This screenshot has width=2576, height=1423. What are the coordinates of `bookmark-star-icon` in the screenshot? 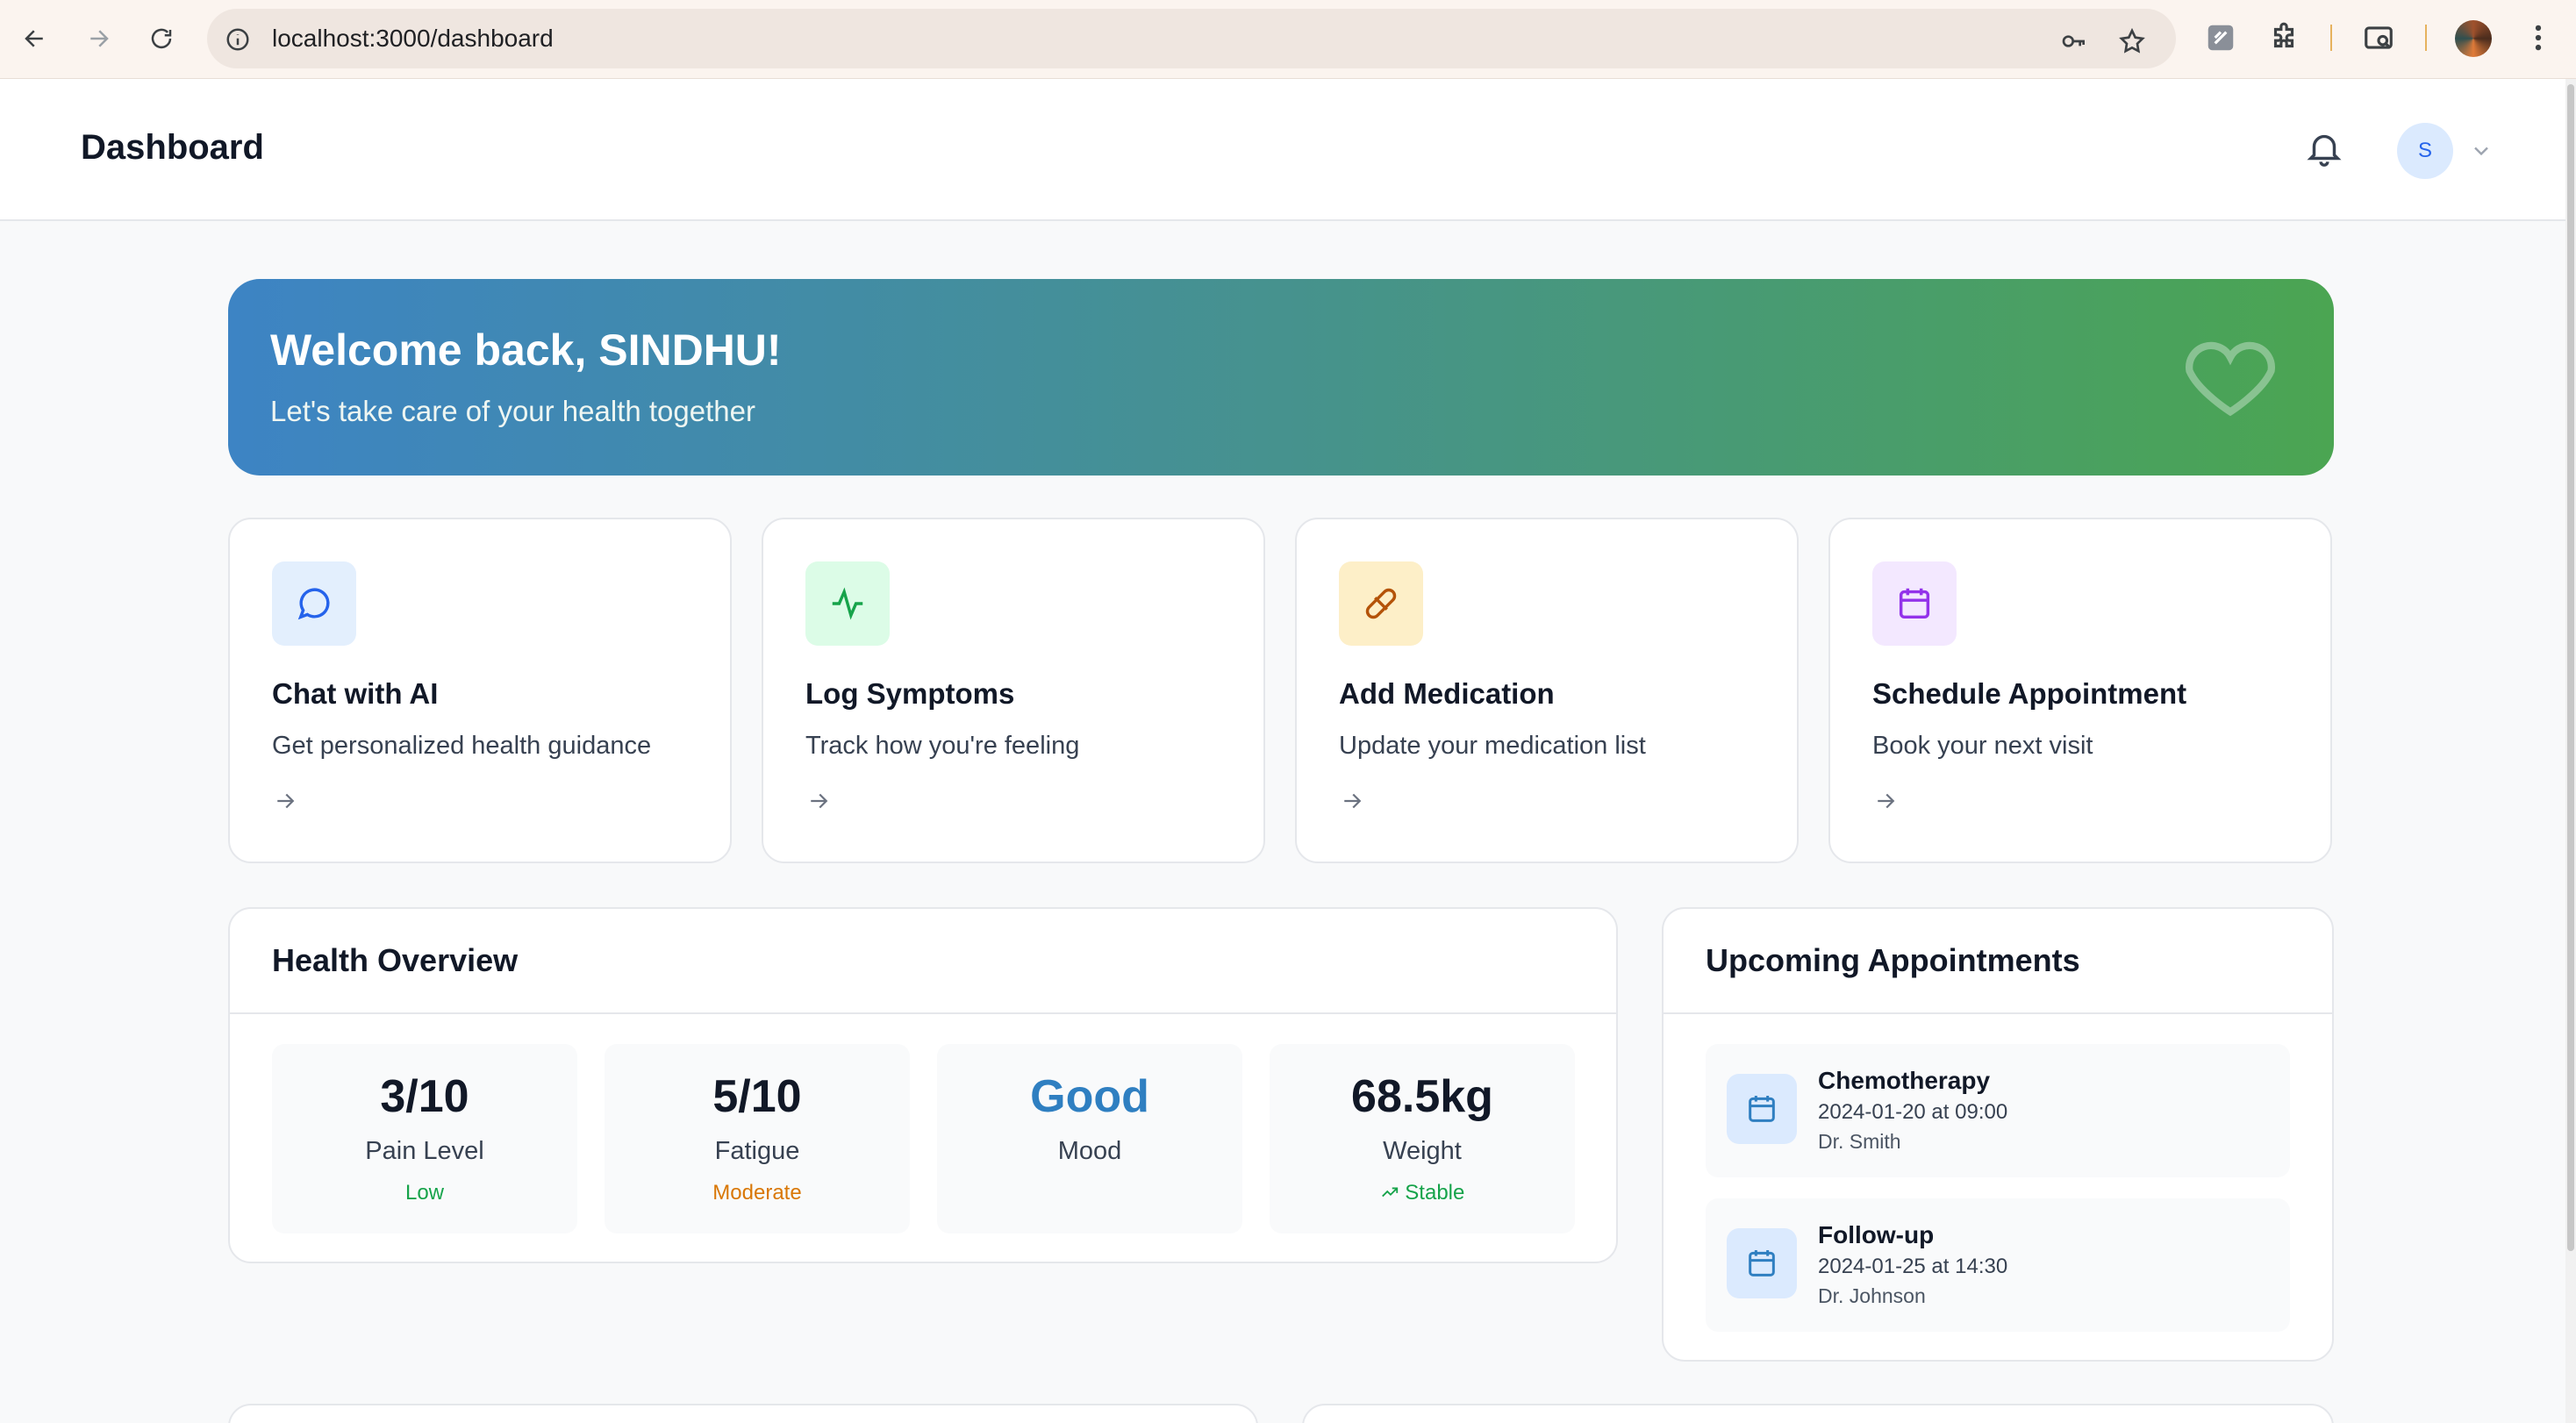 It's located at (2132, 41).